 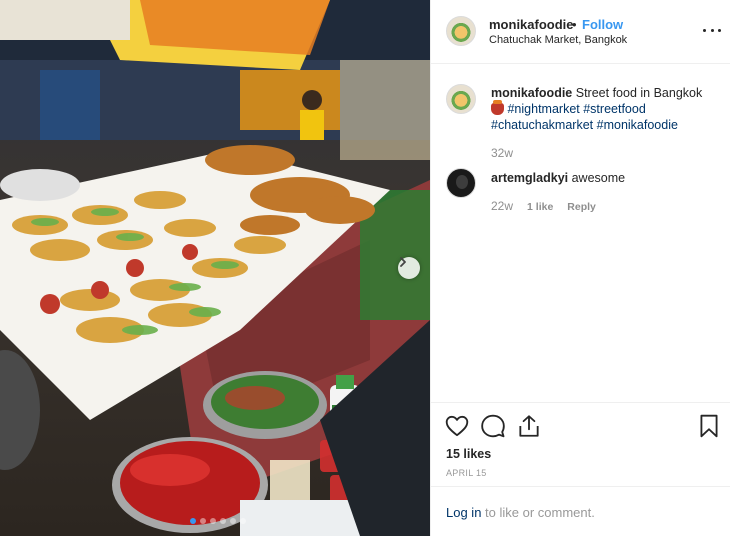 I want to click on comment-text: awesome, so click(x=598, y=178).